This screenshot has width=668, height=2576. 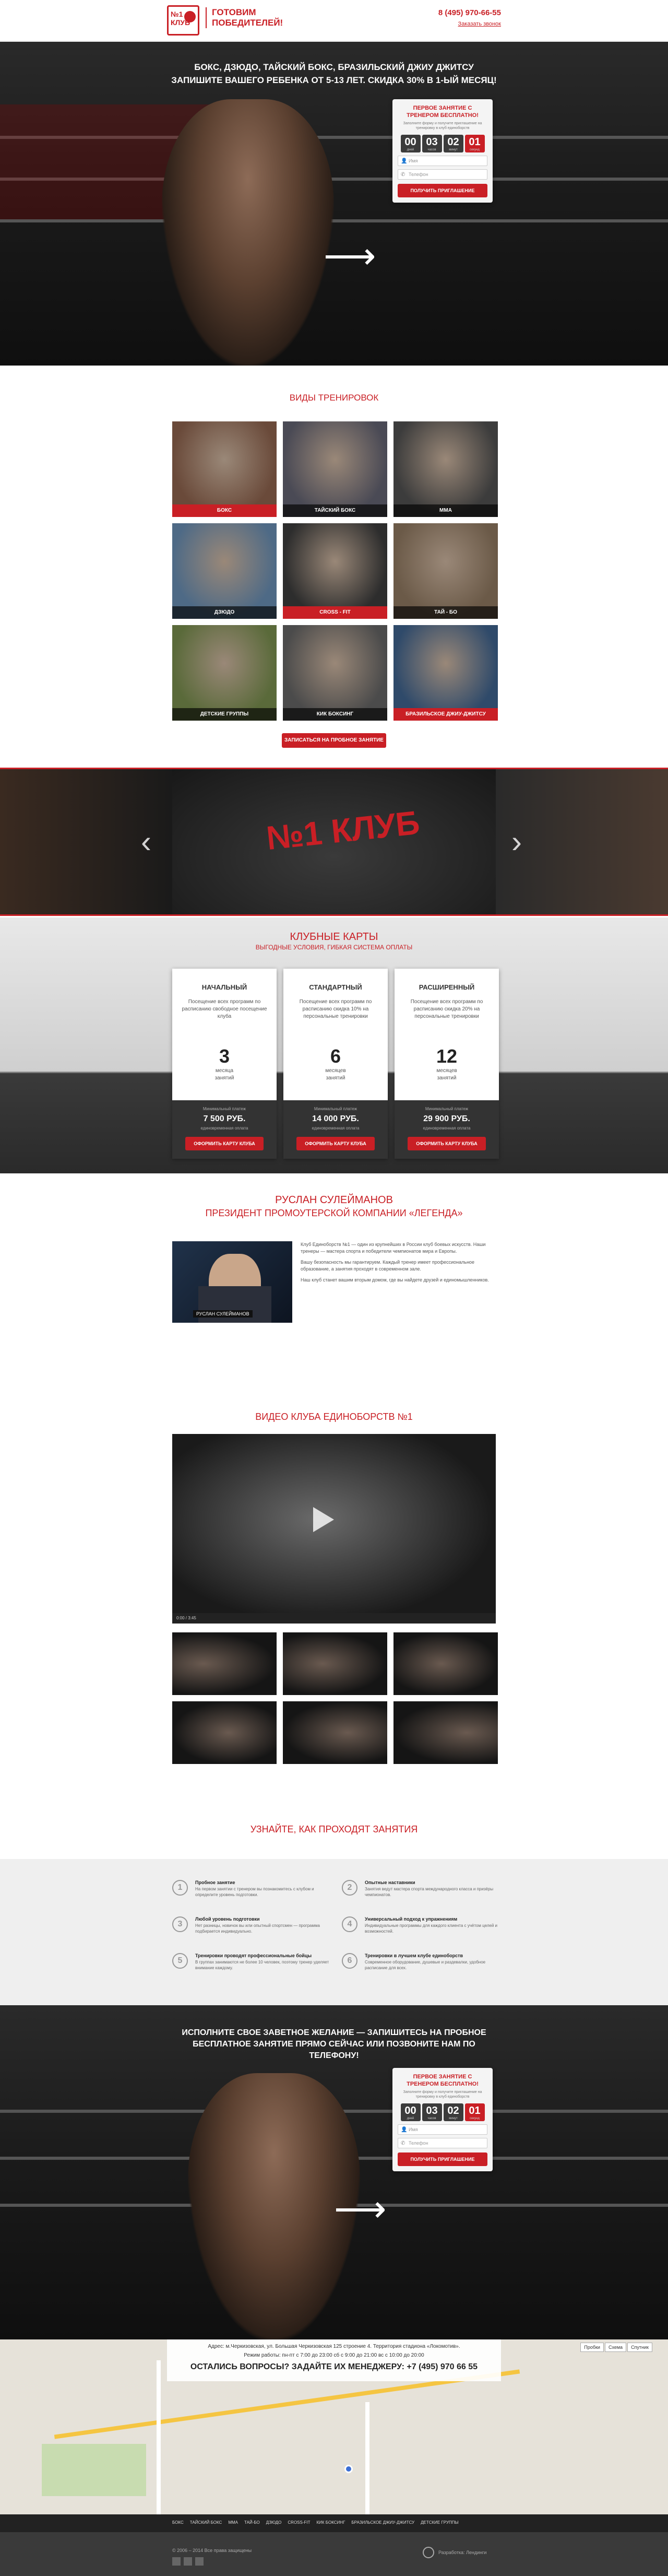 What do you see at coordinates (335, 673) in the screenshot?
I see `training-tile: КИК БОКСИНГ` at bounding box center [335, 673].